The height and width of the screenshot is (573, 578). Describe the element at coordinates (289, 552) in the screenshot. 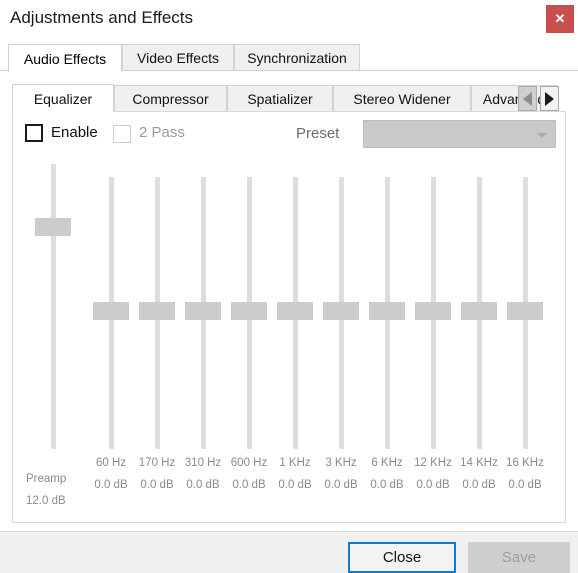

I see `dialog-footer: Close Save` at that location.